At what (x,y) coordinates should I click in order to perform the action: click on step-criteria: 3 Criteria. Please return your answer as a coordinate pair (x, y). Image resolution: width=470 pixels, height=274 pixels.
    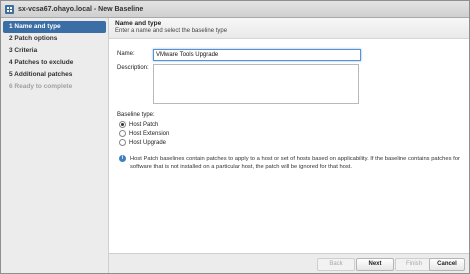
    Looking at the image, I should click on (54, 51).